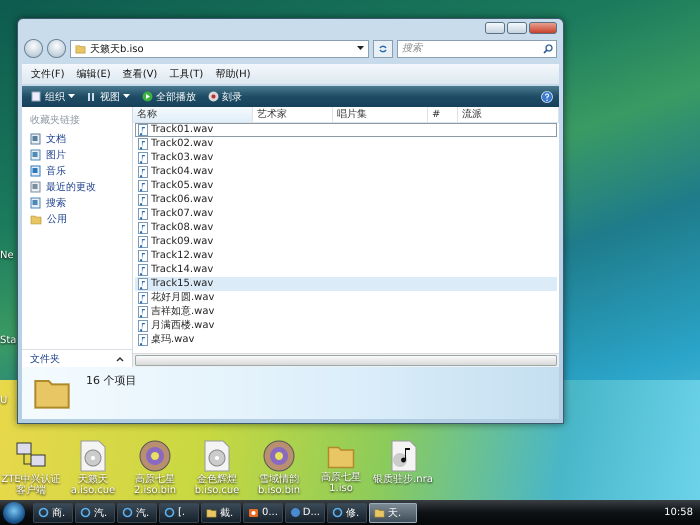 The width and height of the screenshot is (700, 525). I want to click on file-row: Track08.wav, so click(346, 228).